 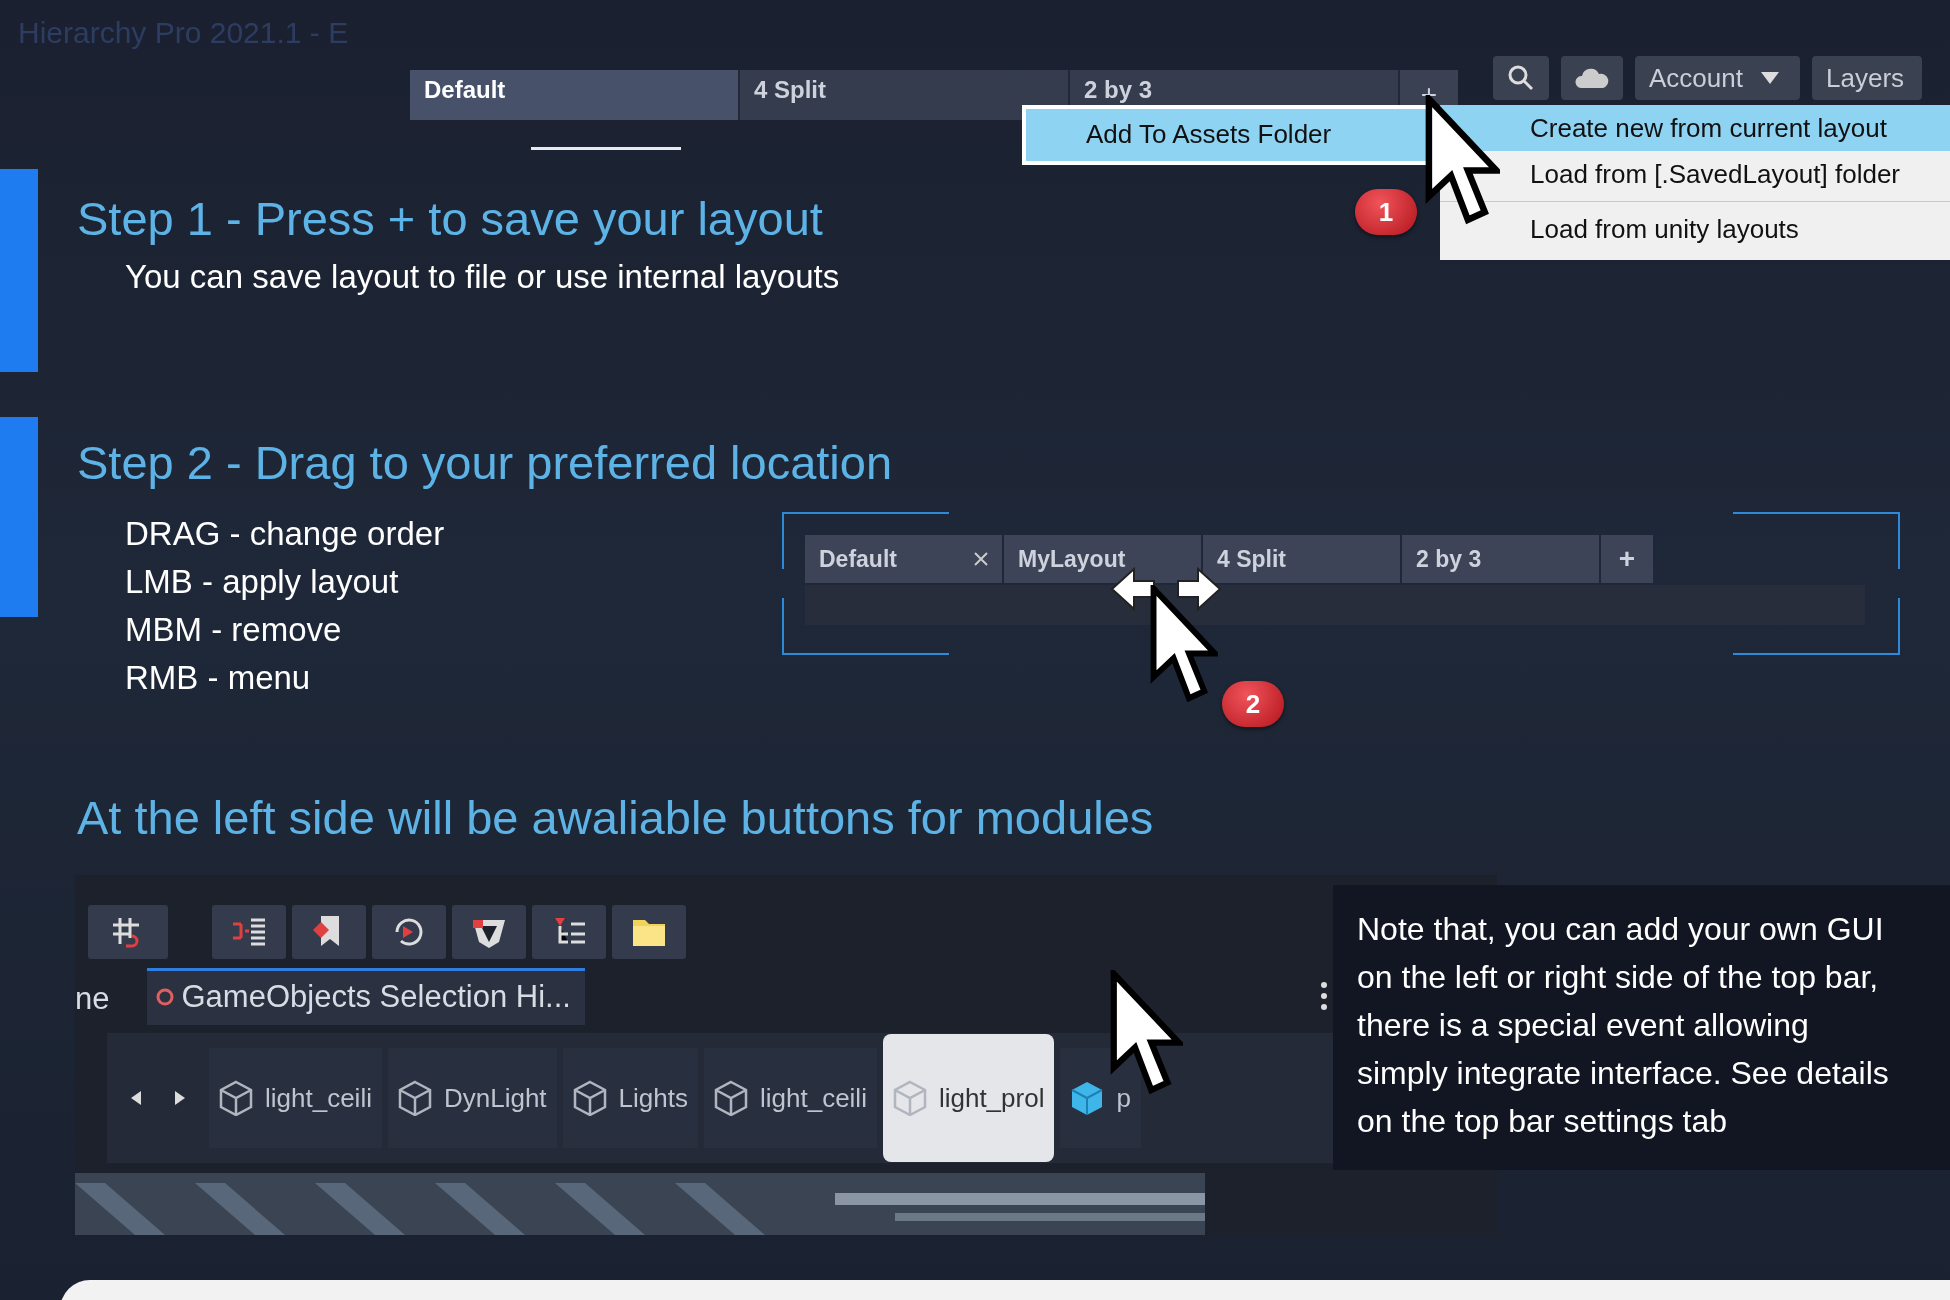 I want to click on more-icon, so click(x=1324, y=996).